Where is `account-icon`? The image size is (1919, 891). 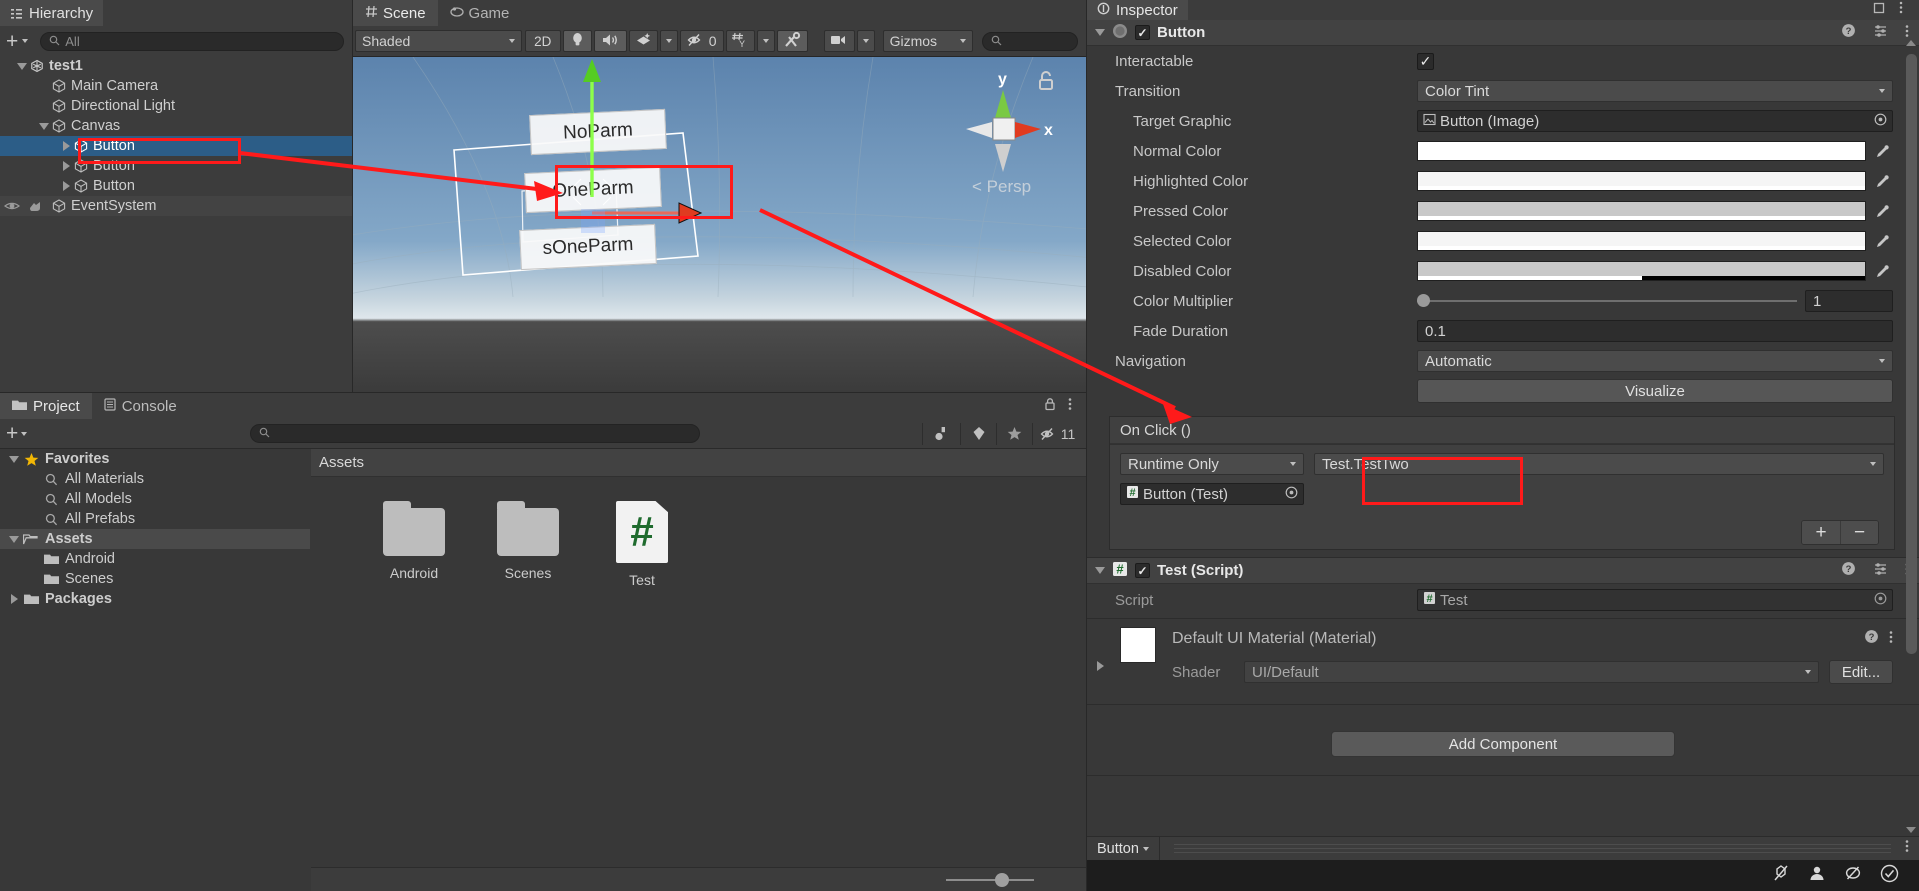 account-icon is located at coordinates (1817, 875).